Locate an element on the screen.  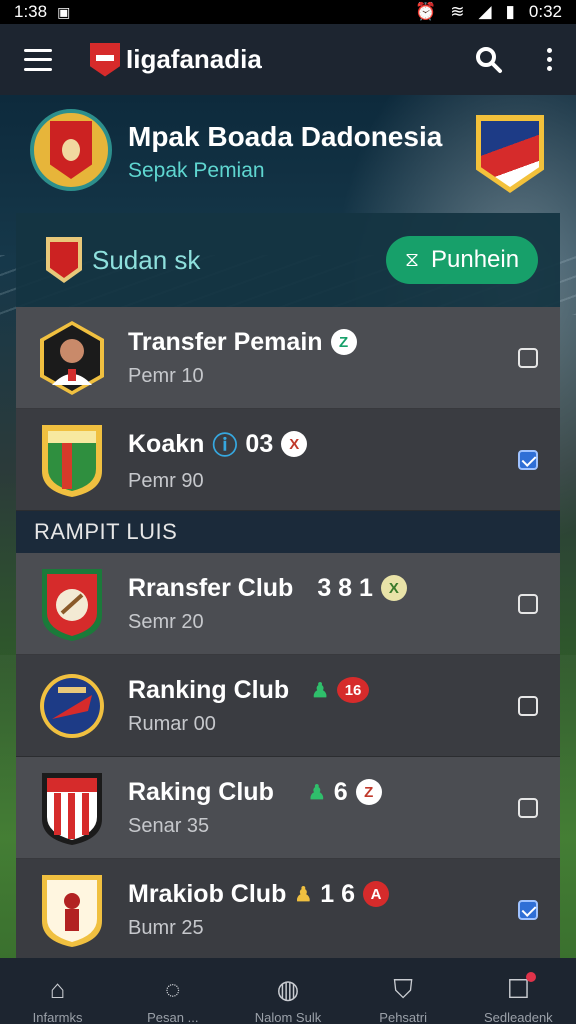
league-subtitle: Sepak Pemian is located at coordinates (196, 170).